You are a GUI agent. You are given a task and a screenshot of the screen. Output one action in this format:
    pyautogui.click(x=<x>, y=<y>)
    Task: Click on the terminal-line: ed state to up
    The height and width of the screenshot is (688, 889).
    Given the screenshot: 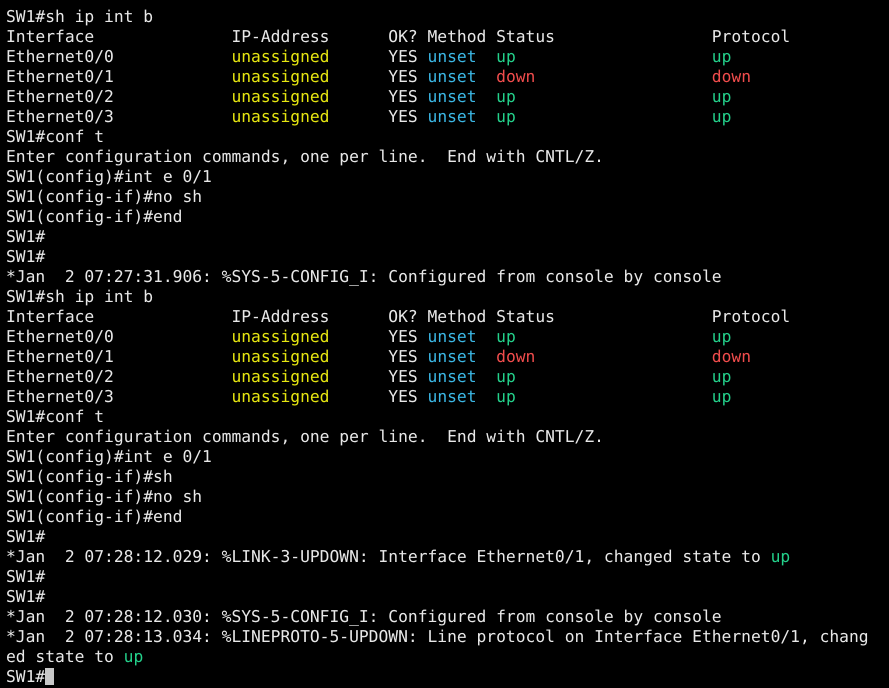 What is the action you would take?
    pyautogui.click(x=75, y=657)
    